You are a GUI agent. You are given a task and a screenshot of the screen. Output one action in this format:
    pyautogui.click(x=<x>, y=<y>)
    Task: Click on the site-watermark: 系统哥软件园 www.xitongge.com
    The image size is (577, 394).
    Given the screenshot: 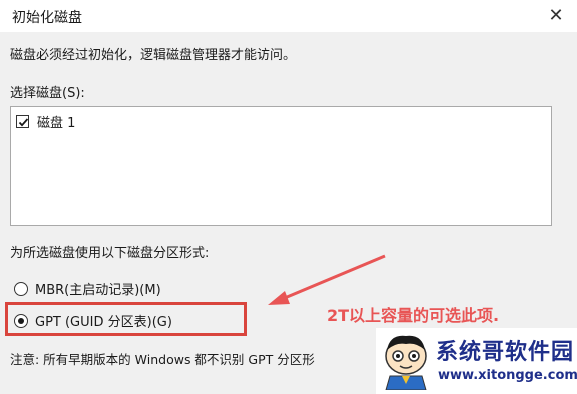 What is the action you would take?
    pyautogui.click(x=476, y=361)
    